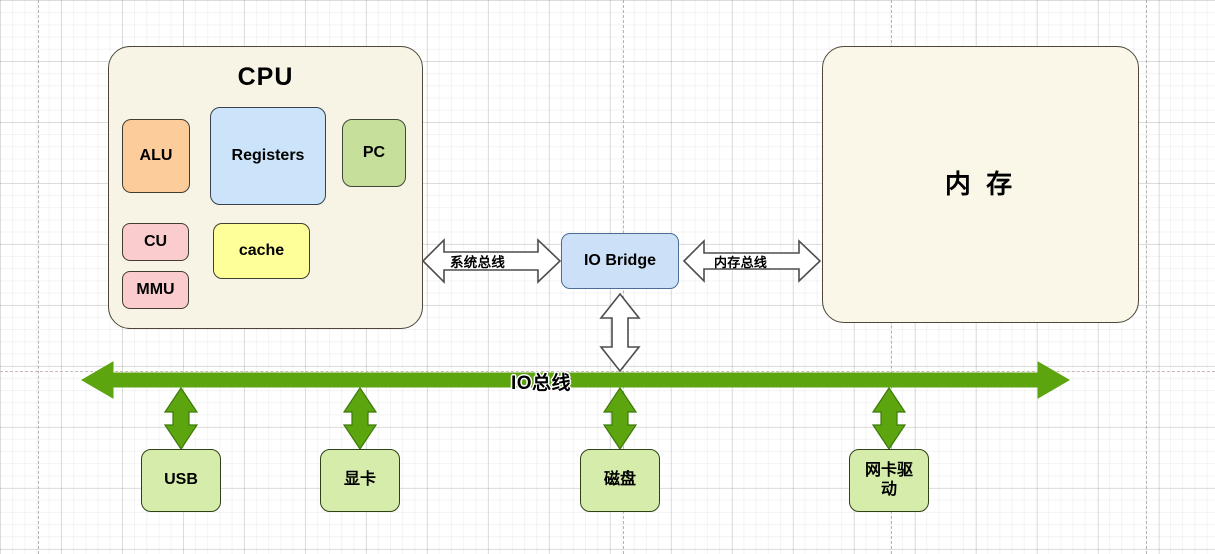 This screenshot has height=554, width=1215. Describe the element at coordinates (265, 77) in the screenshot. I see `cpu-title: CPU` at that location.